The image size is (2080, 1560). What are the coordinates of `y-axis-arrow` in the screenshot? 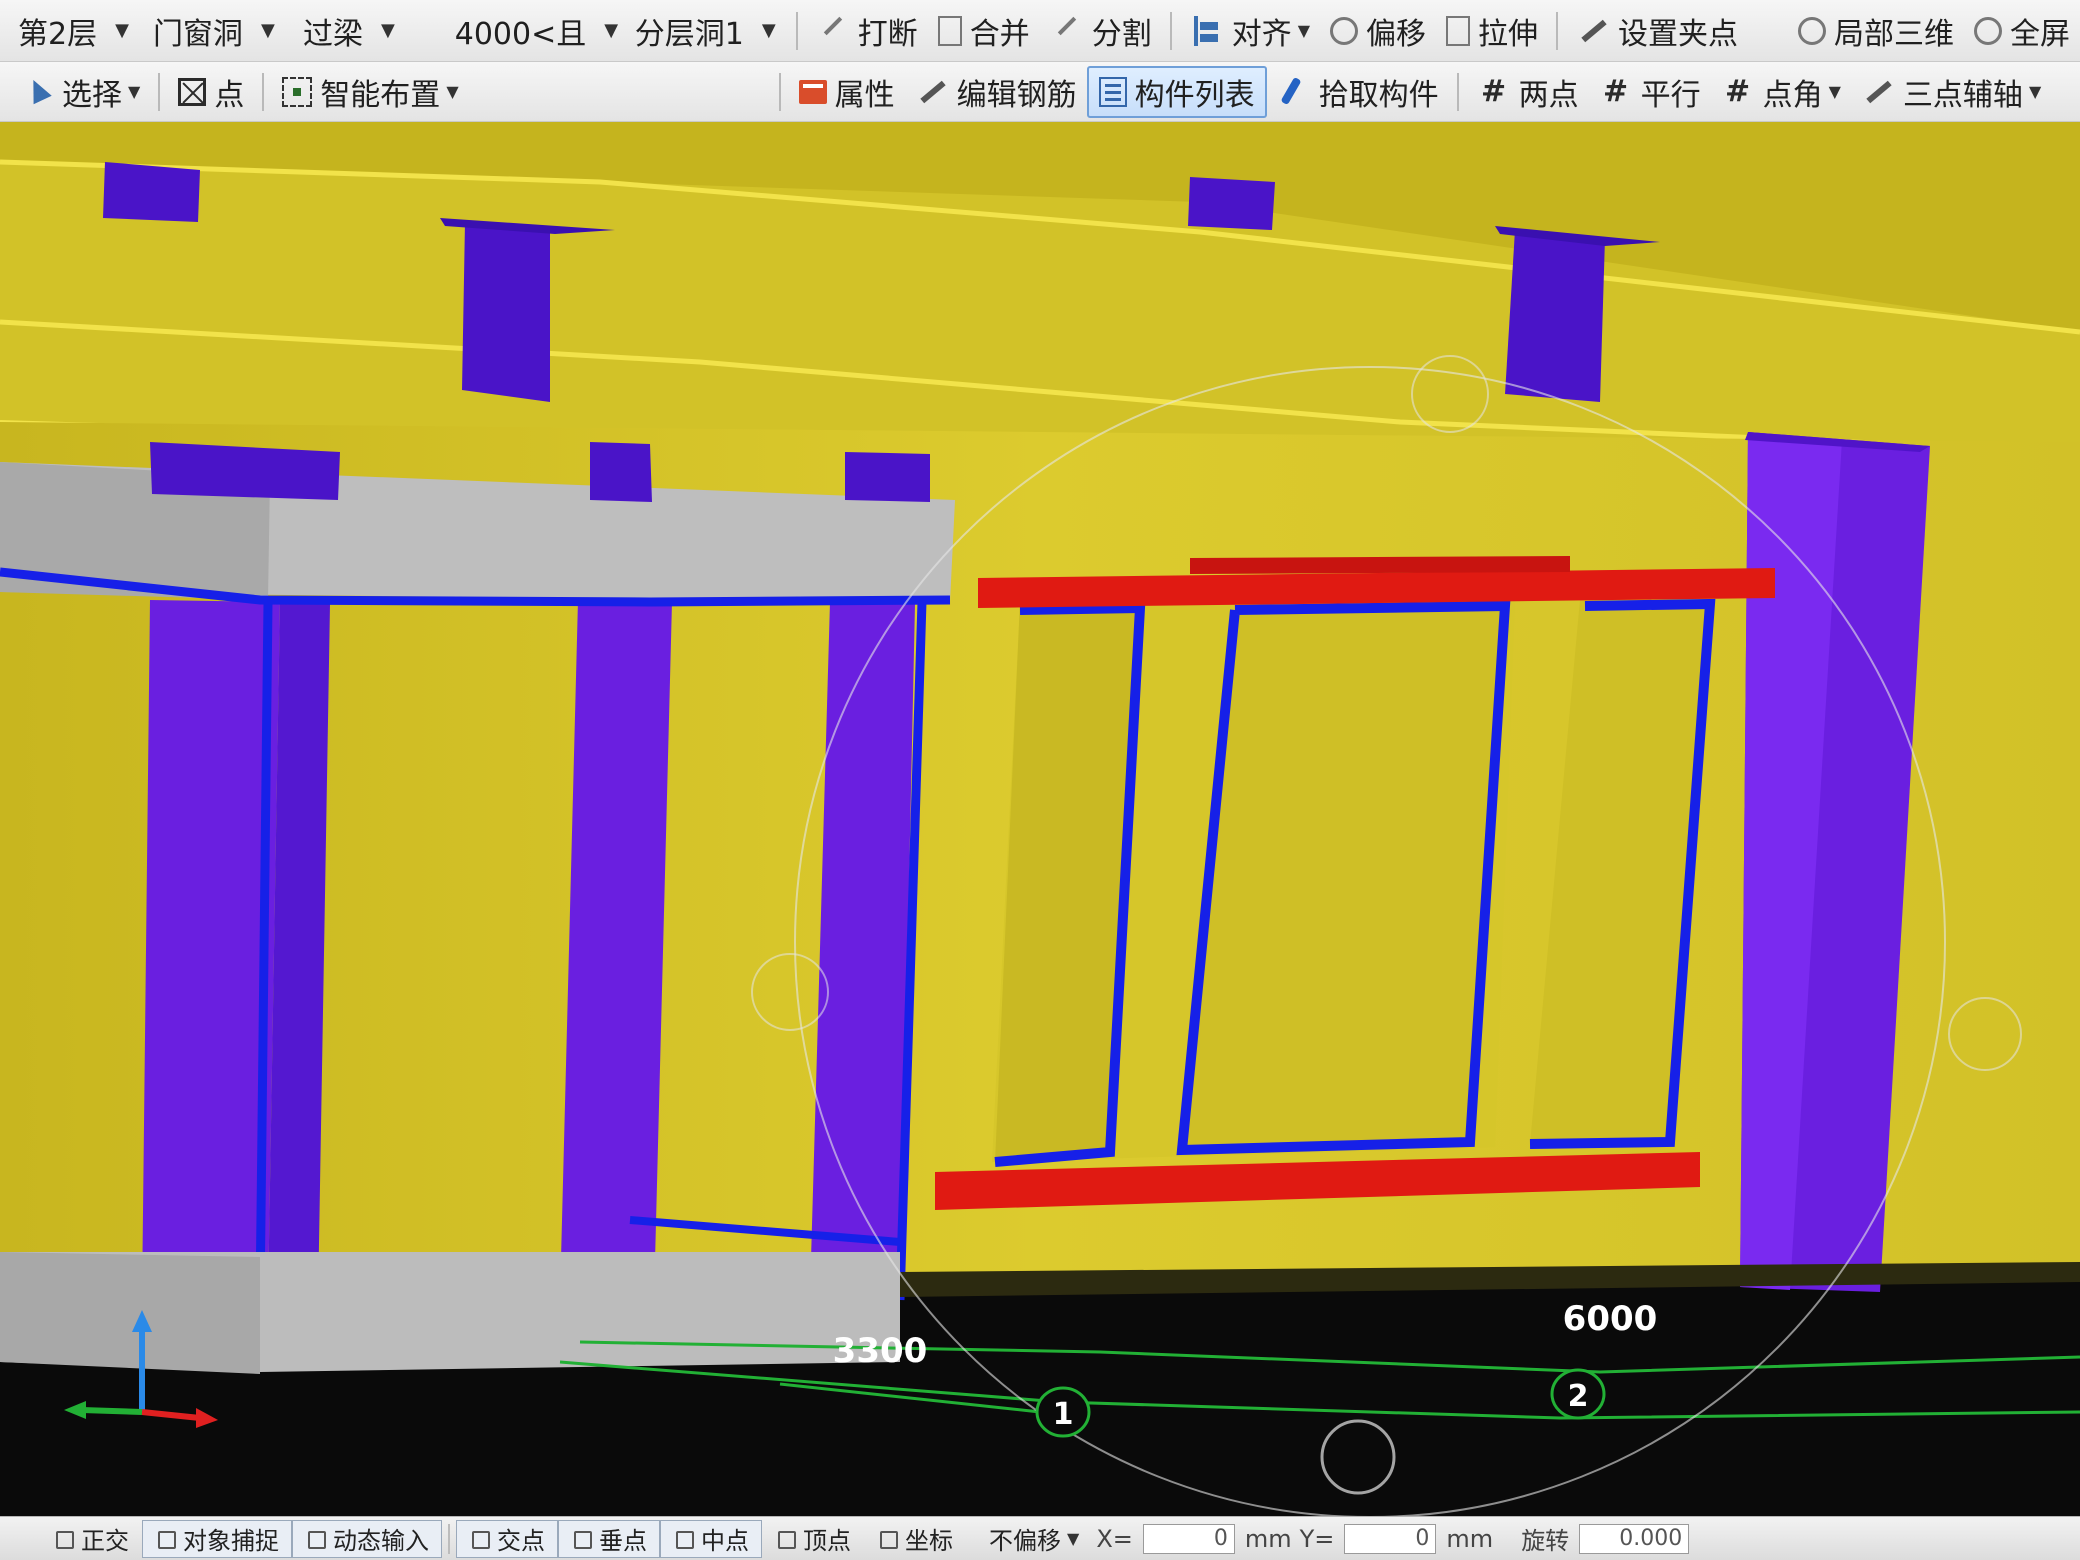 It's located at (112, 1411).